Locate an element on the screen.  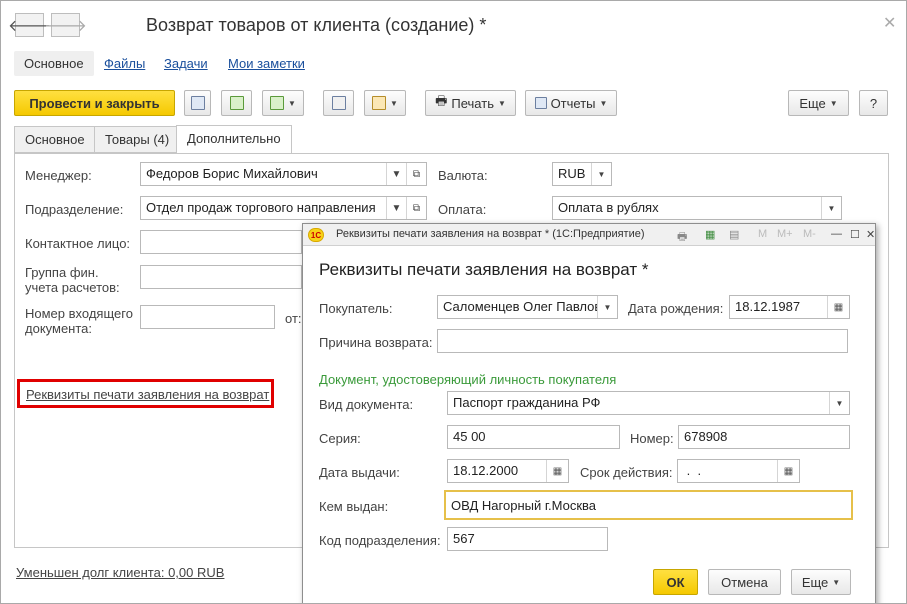
birth-date-field: 18.12.1987 ▦ is located at coordinates (789, 307).